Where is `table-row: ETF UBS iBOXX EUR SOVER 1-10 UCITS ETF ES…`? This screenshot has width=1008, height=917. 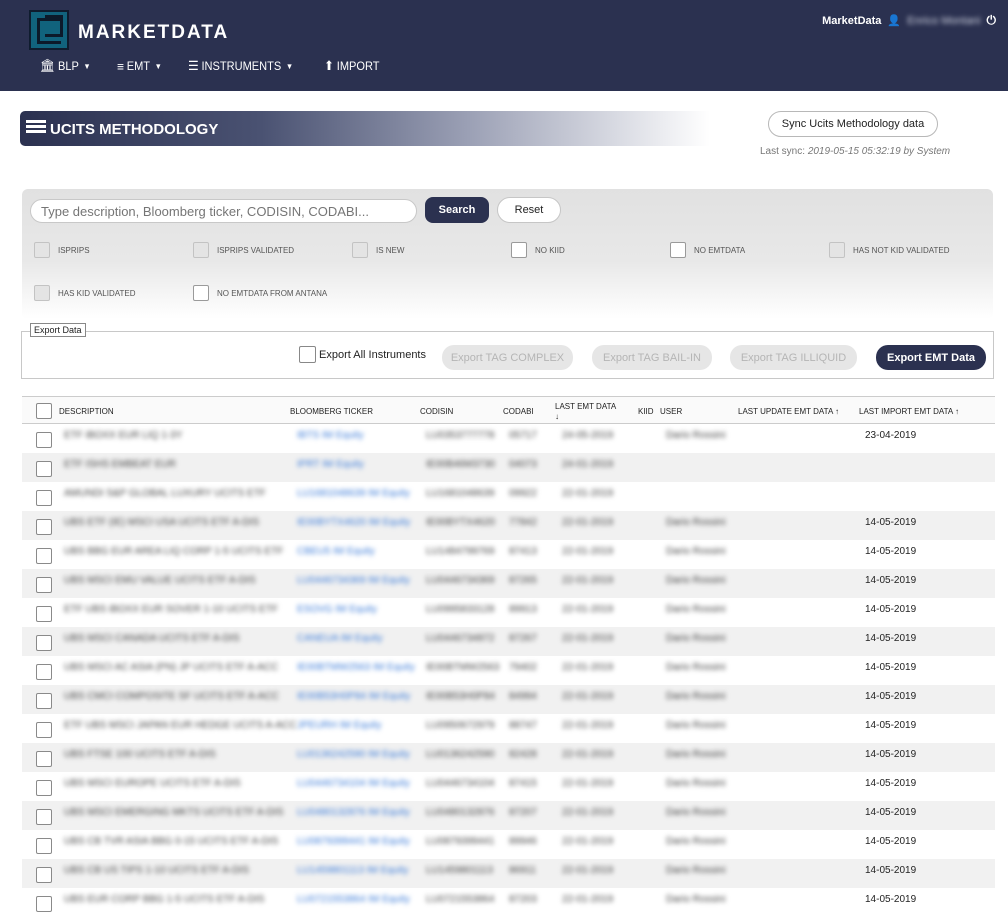 table-row: ETF UBS iBOXX EUR SOVER 1-10 UCITS ETF ES… is located at coordinates (508, 612).